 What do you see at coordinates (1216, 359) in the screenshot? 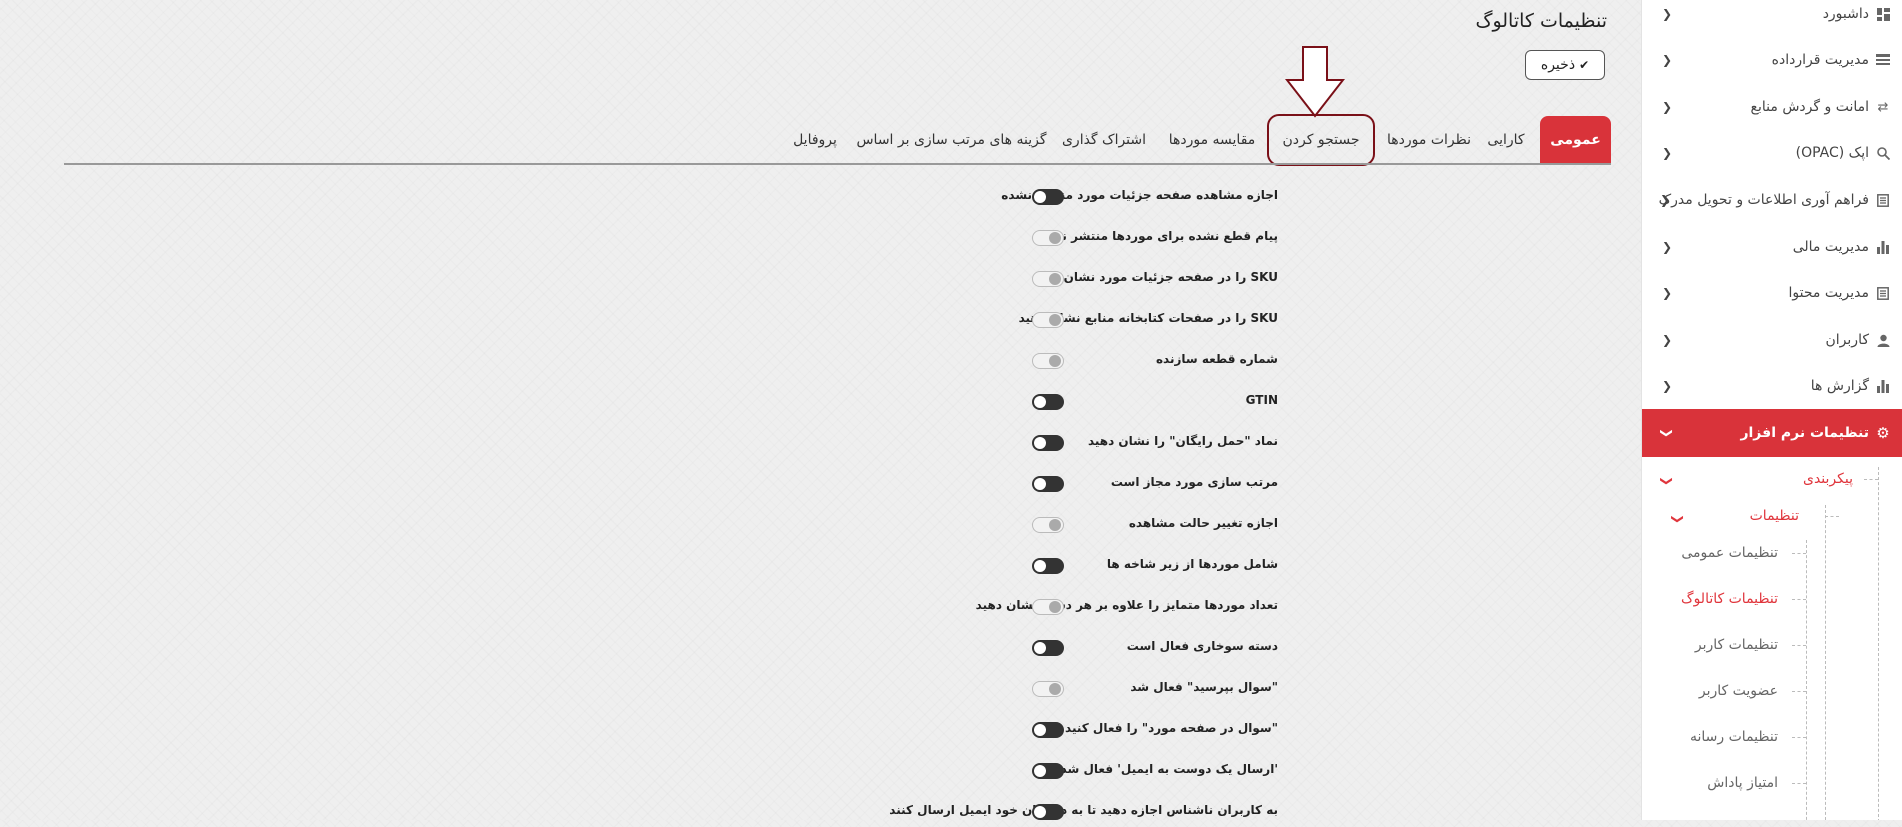
I see `setting-label: شماره قطعه سازنده` at bounding box center [1216, 359].